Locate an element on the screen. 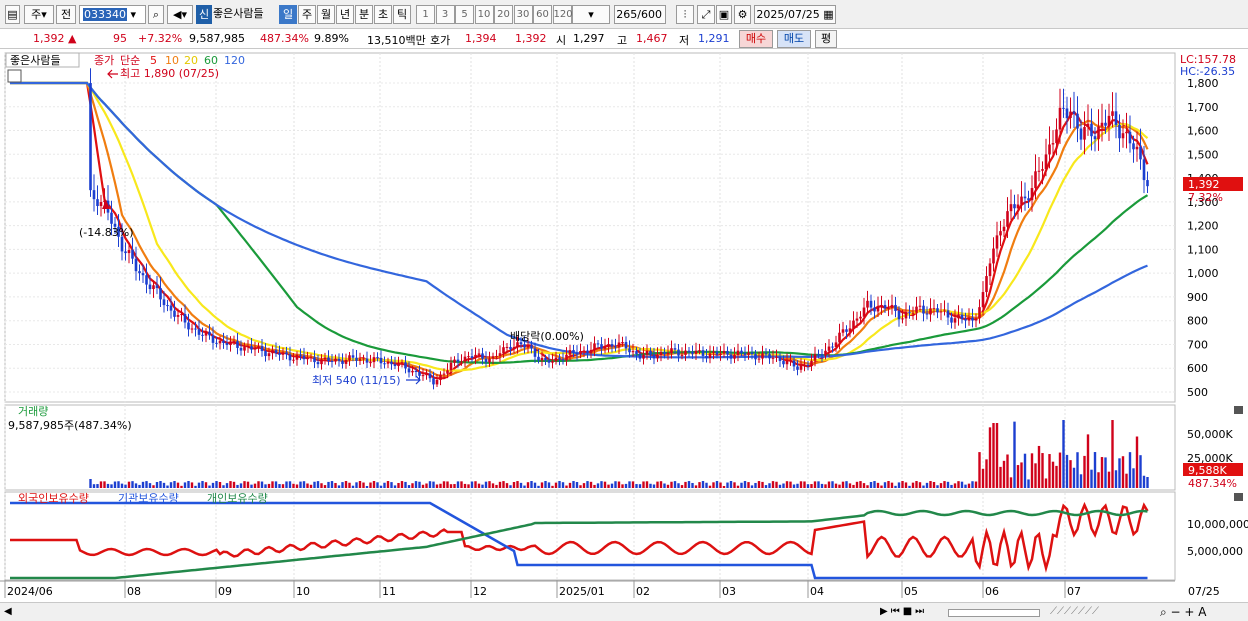  zoom-controls: ⌕ − + A is located at coordinates (1183, 612).